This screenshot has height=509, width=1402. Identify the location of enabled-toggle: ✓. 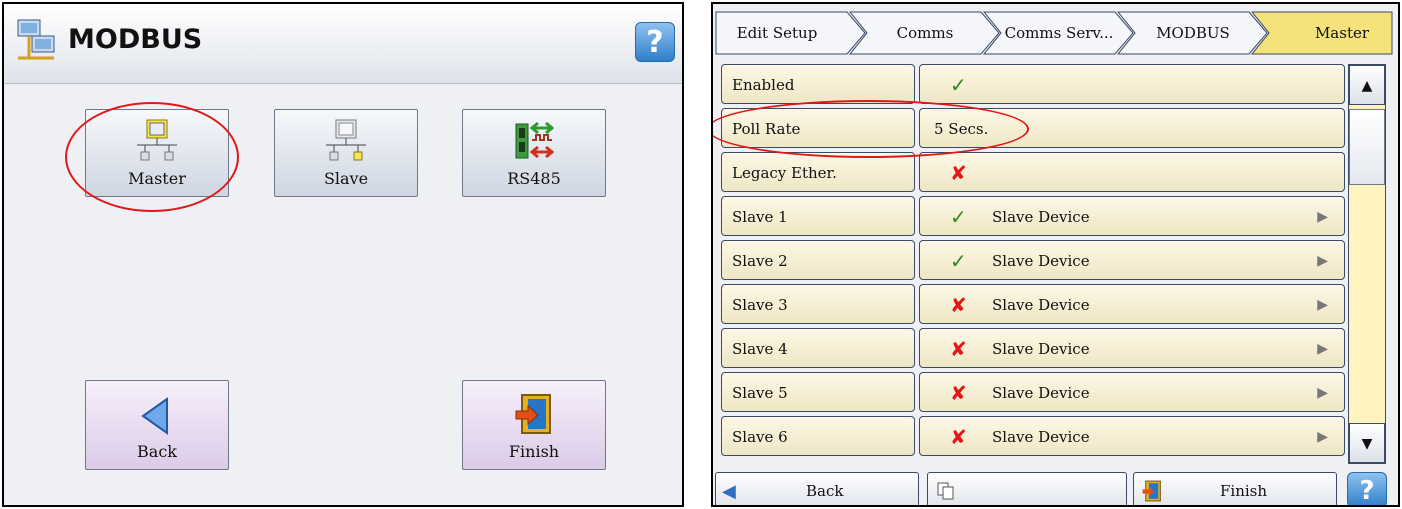
(1132, 84).